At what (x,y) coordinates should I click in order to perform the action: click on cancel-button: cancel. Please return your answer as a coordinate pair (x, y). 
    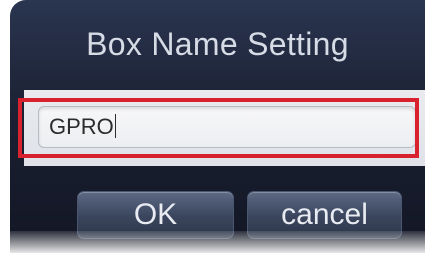
    Looking at the image, I should click on (324, 215).